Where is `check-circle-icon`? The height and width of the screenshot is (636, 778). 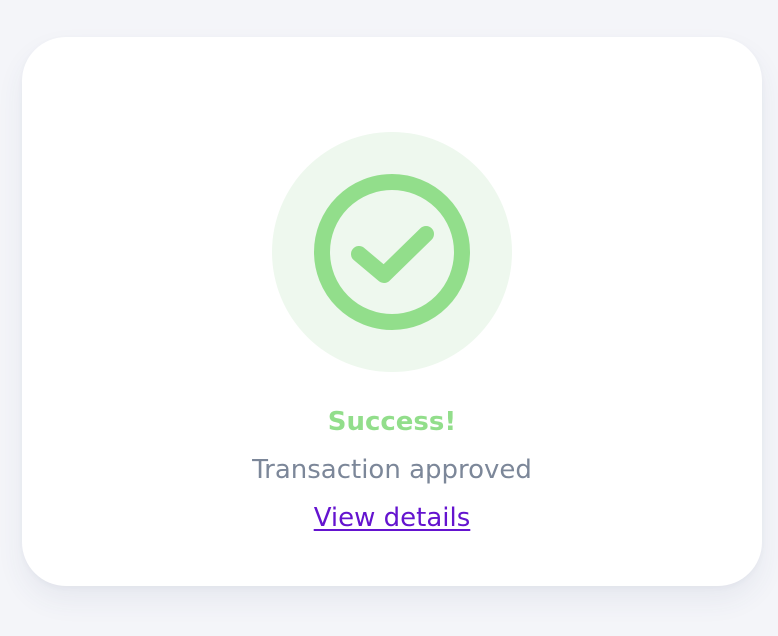
check-circle-icon is located at coordinates (392, 252).